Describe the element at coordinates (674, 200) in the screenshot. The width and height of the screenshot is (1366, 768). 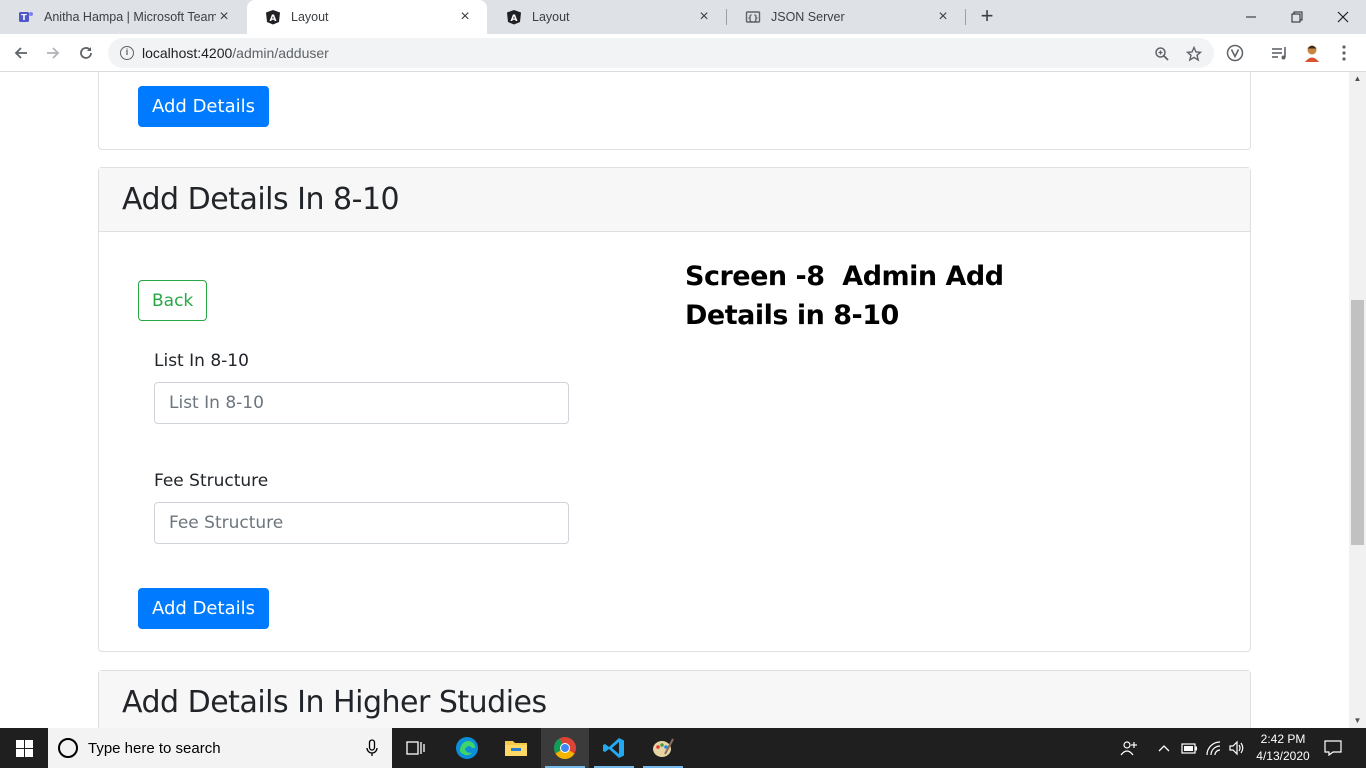
I see `card-header: Add Details In 8-10` at that location.